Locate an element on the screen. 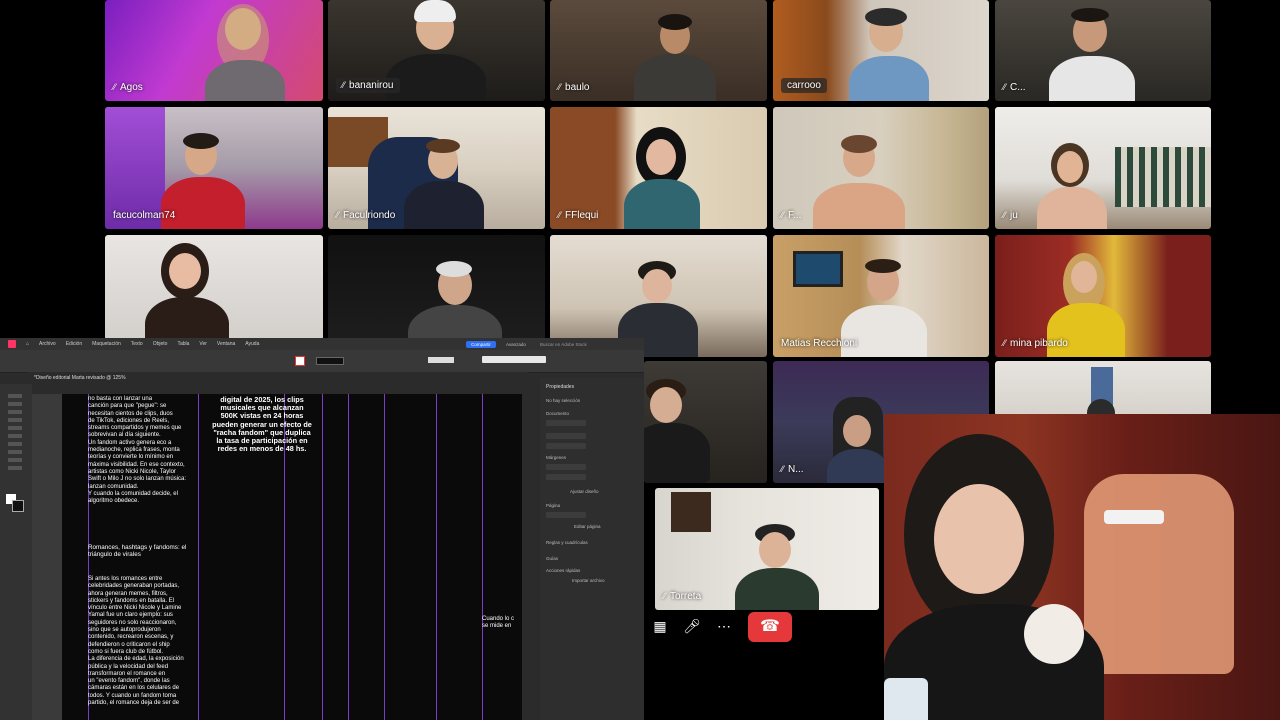  panel-icons is located at coordinates (533, 552).